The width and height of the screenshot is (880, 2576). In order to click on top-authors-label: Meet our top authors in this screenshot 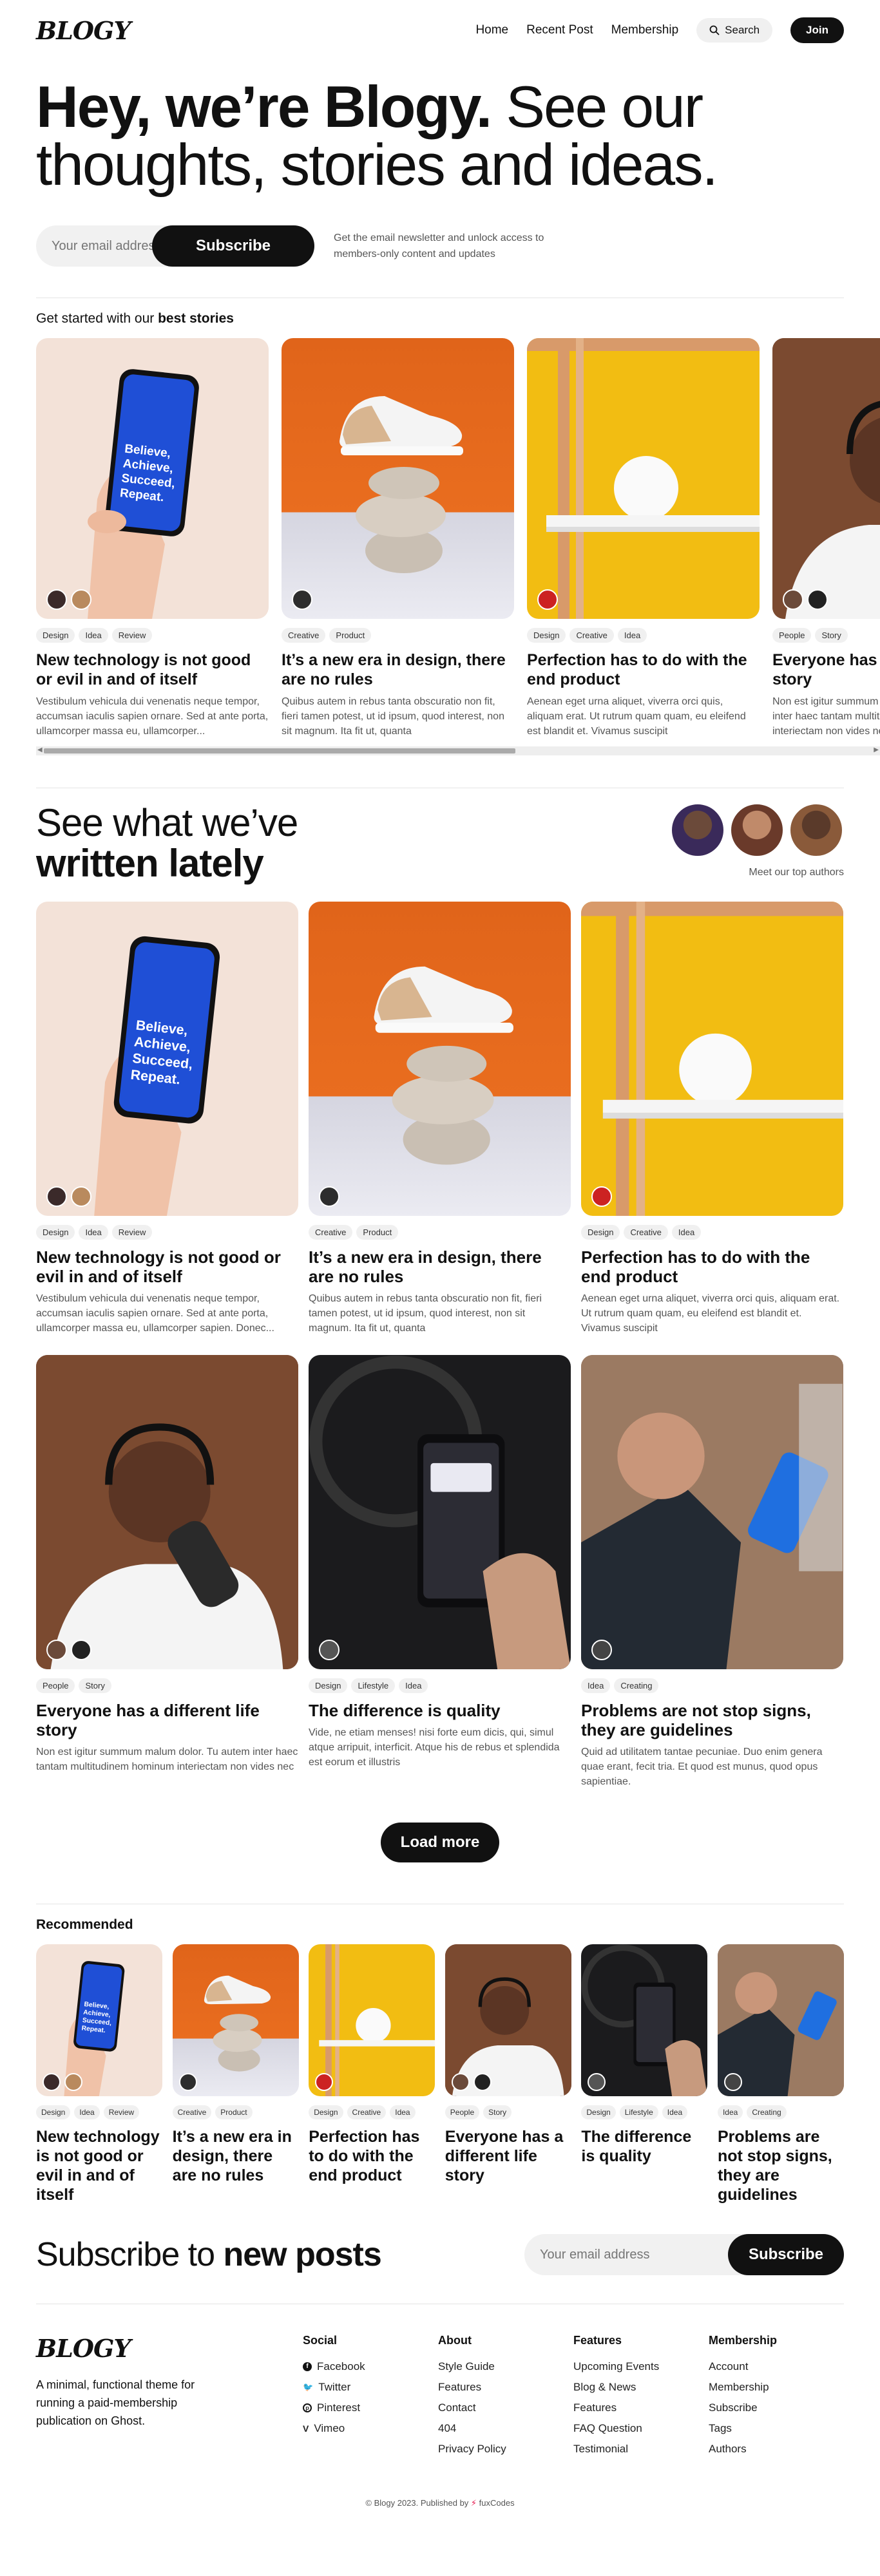, I will do `click(757, 873)`.